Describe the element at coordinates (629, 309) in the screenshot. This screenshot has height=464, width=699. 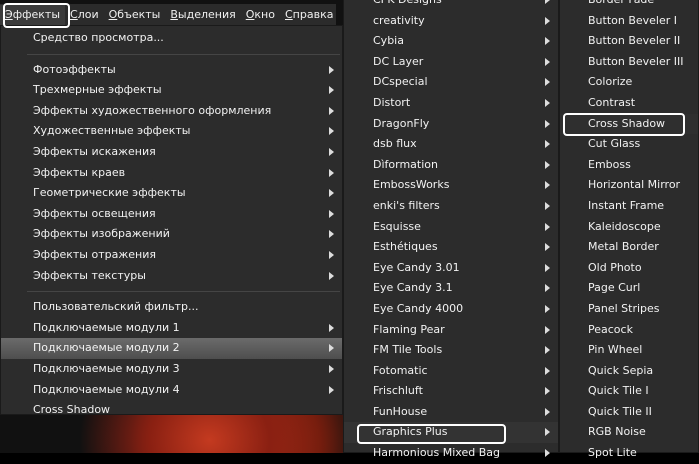
I see `graphics-plus-item-panel-stripes: Panel Stripes` at that location.